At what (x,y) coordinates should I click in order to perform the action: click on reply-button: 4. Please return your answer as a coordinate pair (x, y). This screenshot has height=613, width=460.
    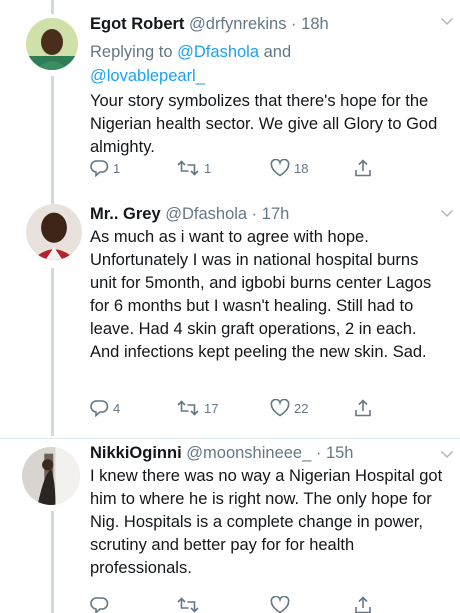
    Looking at the image, I should click on (105, 408).